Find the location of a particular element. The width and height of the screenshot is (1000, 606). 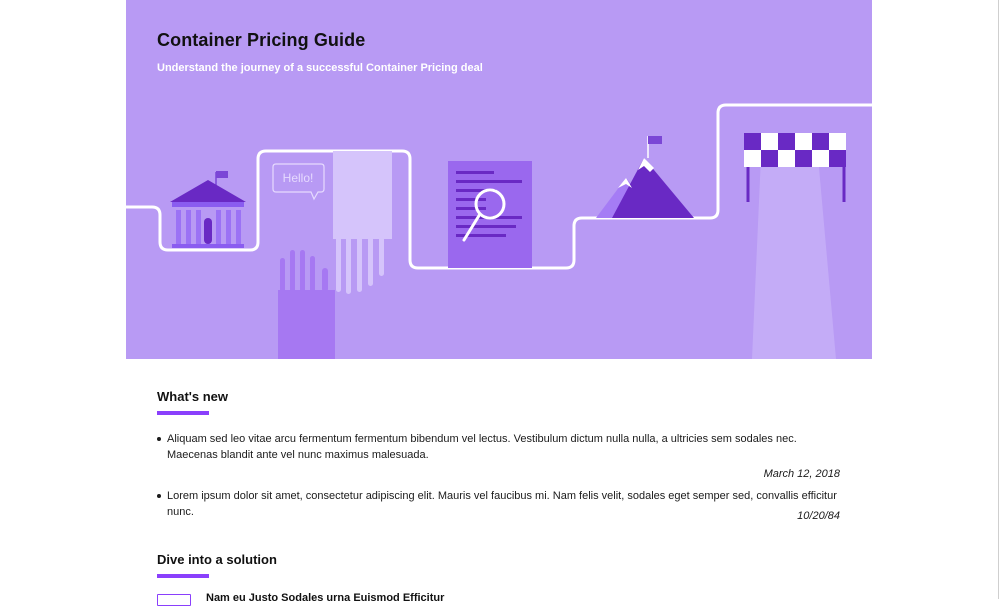

document-icon is located at coordinates (490, 214).